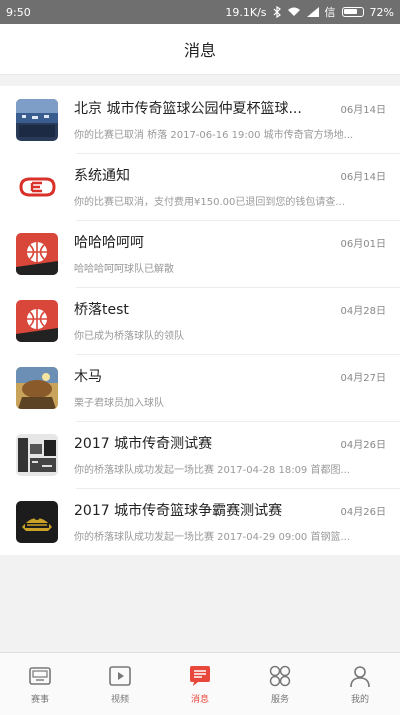  What do you see at coordinates (129, 336) in the screenshot?
I see `message-preview: 你已成为桥落球队的领队` at bounding box center [129, 336].